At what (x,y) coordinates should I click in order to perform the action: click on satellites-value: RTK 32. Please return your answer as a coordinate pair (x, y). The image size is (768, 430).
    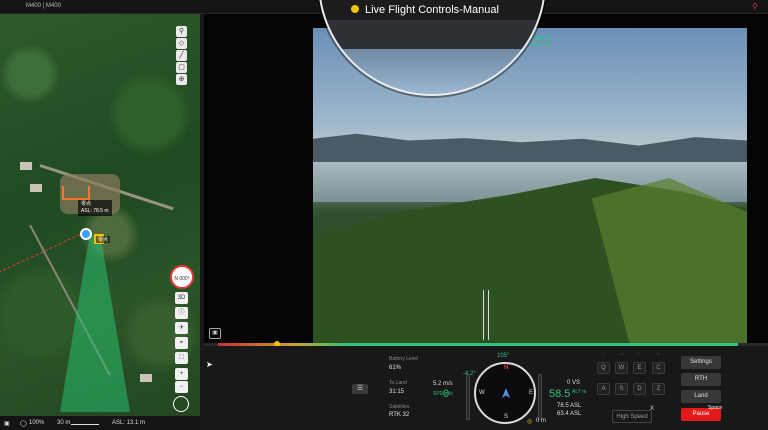
    Looking at the image, I should click on (399, 415).